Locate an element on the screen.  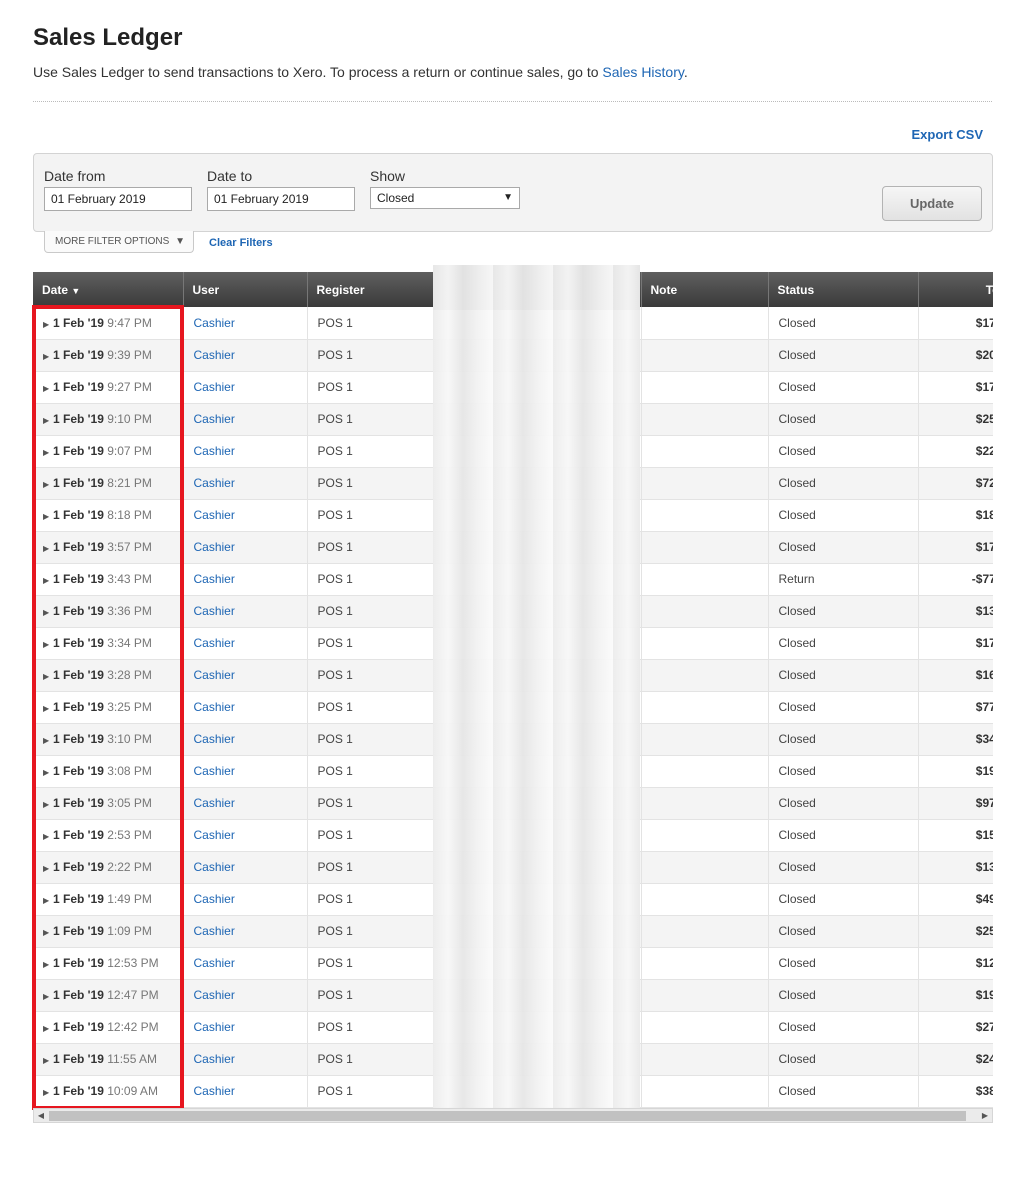
scroll-right-icon: ▶ is located at coordinates (985, 1115).